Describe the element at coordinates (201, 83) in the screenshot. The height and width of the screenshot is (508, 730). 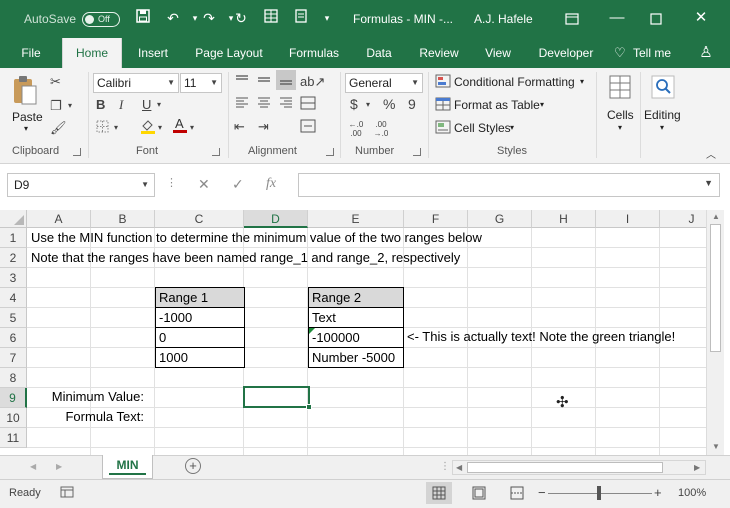
I see `font-size-combo: 11 ▼` at that location.